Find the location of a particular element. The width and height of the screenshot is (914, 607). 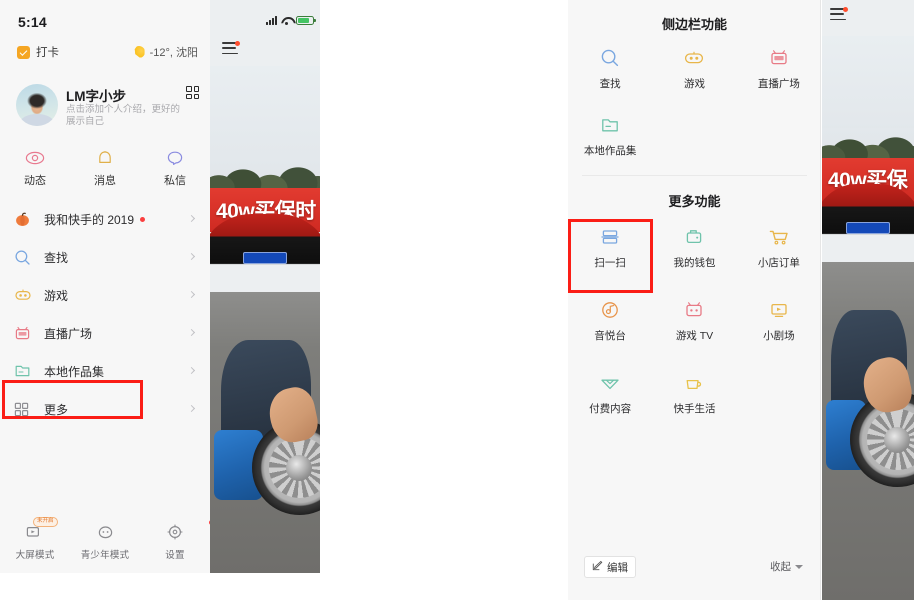

teen-face-icon is located at coordinates (105, 532).